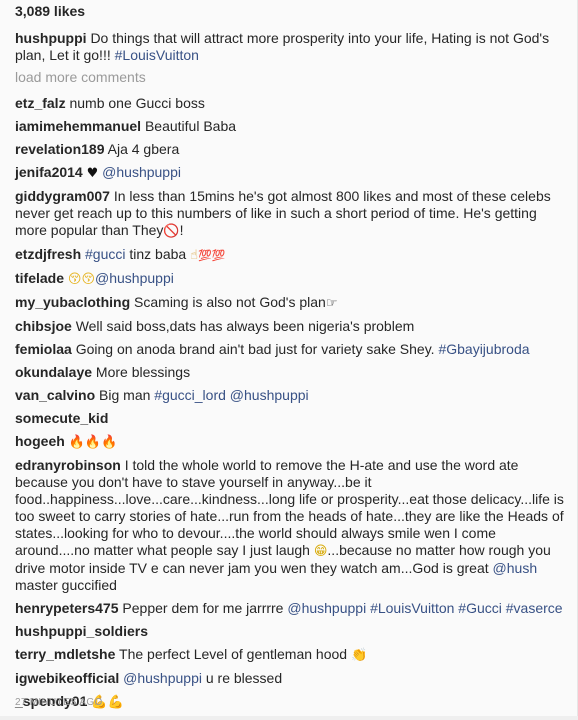  Describe the element at coordinates (289, 718) in the screenshot. I see `bottom-divider` at that location.